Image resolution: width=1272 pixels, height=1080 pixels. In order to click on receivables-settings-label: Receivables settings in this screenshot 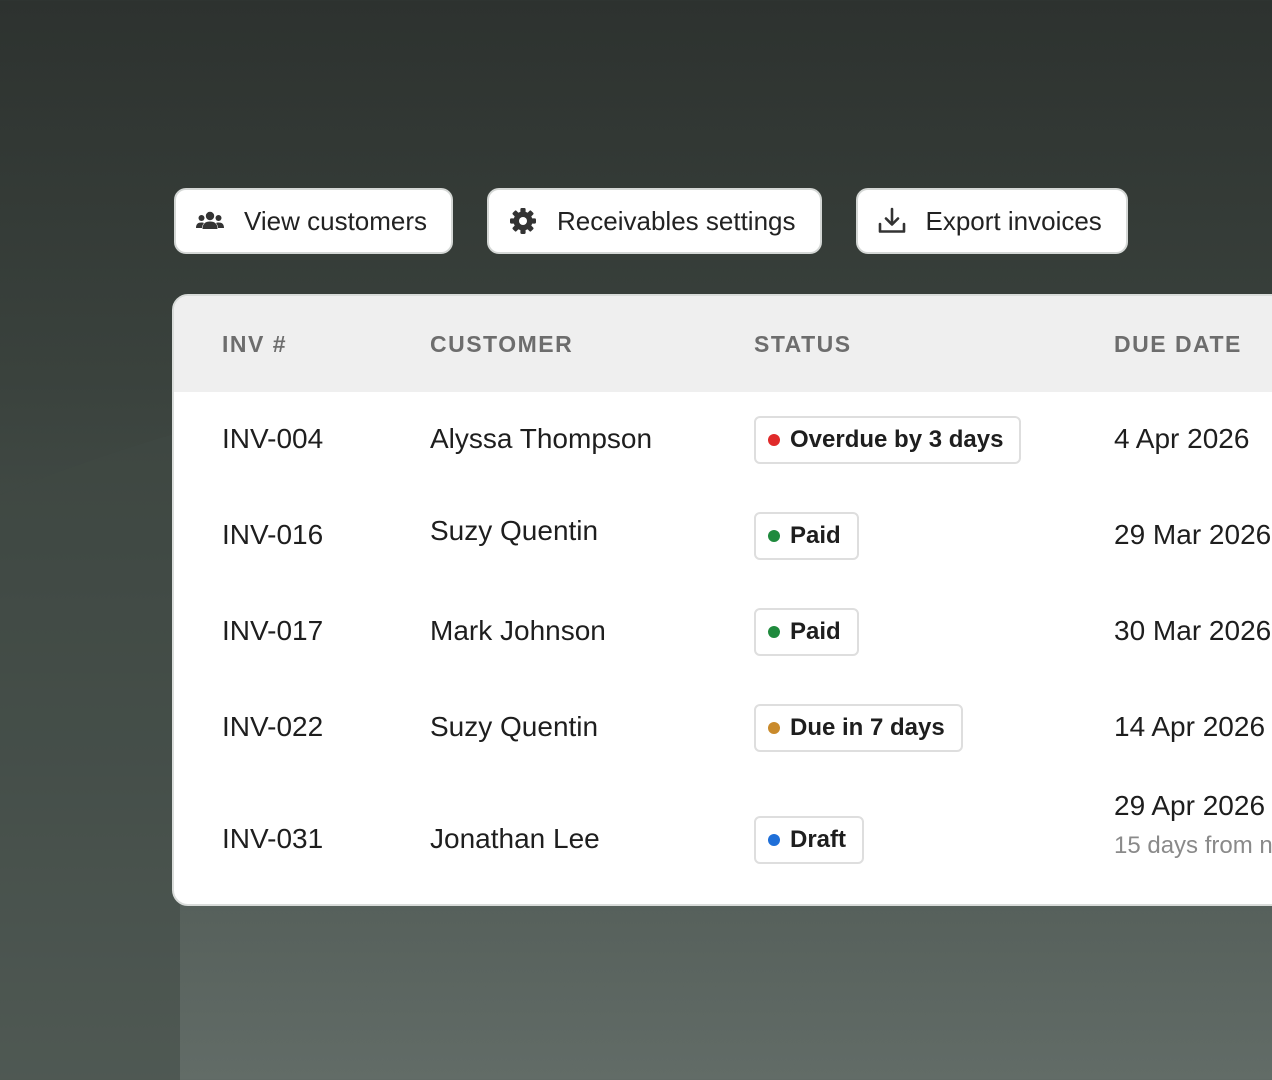, I will do `click(676, 220)`.